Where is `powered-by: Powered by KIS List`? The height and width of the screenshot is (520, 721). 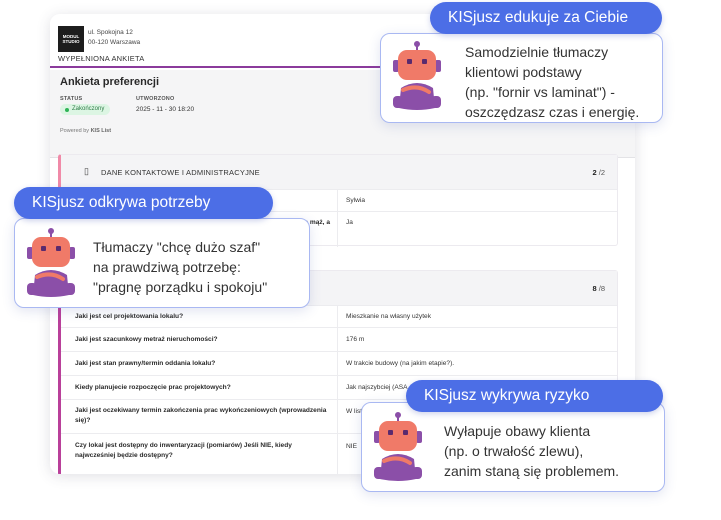 powered-by: Powered by KIS List is located at coordinates (85, 131).